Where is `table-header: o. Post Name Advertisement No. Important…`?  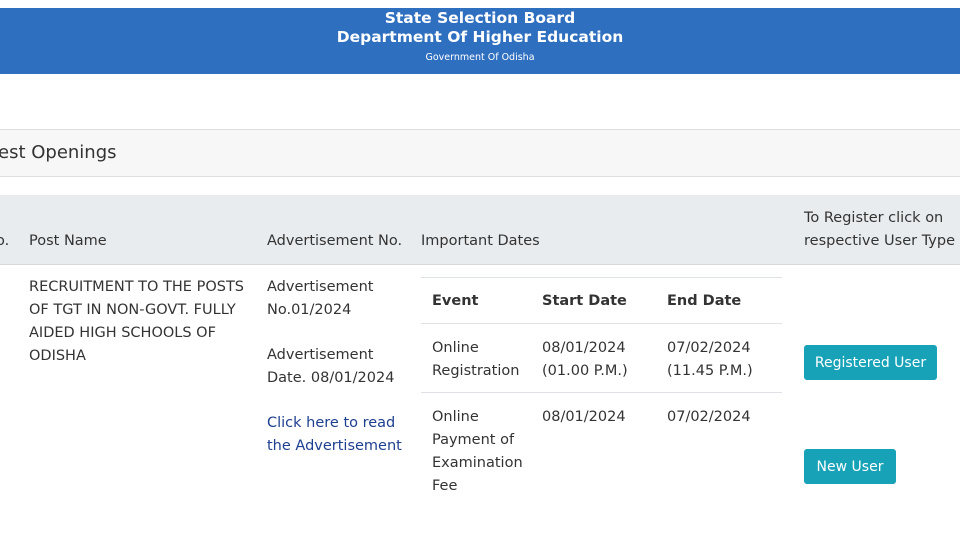
table-header: o. Post Name Advertisement No. Important… is located at coordinates (480, 230).